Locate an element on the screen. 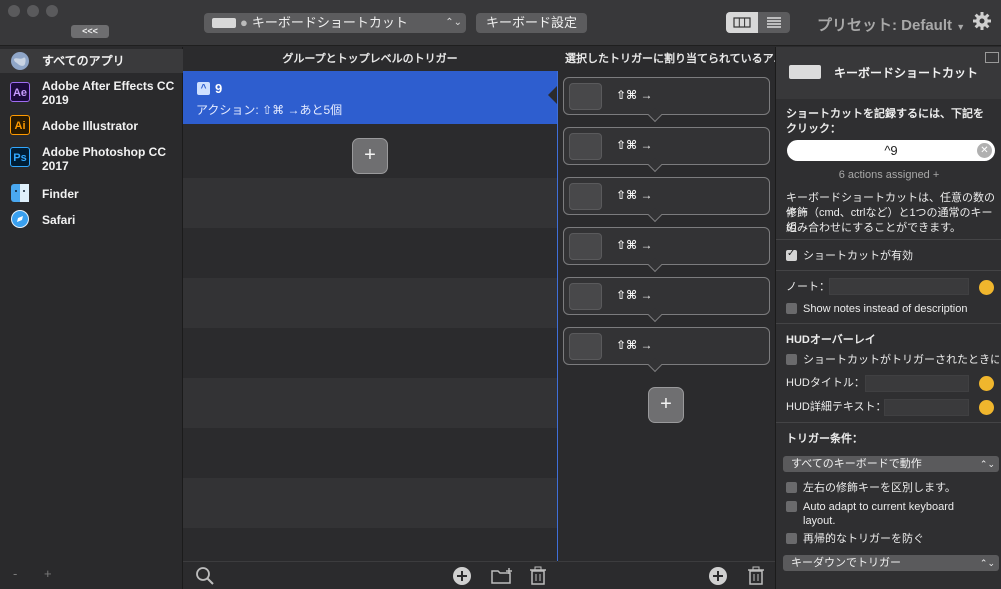 Image resolution: width=1001 pixels, height=589 pixels. prevent-recursive-checkbox is located at coordinates (791, 538).